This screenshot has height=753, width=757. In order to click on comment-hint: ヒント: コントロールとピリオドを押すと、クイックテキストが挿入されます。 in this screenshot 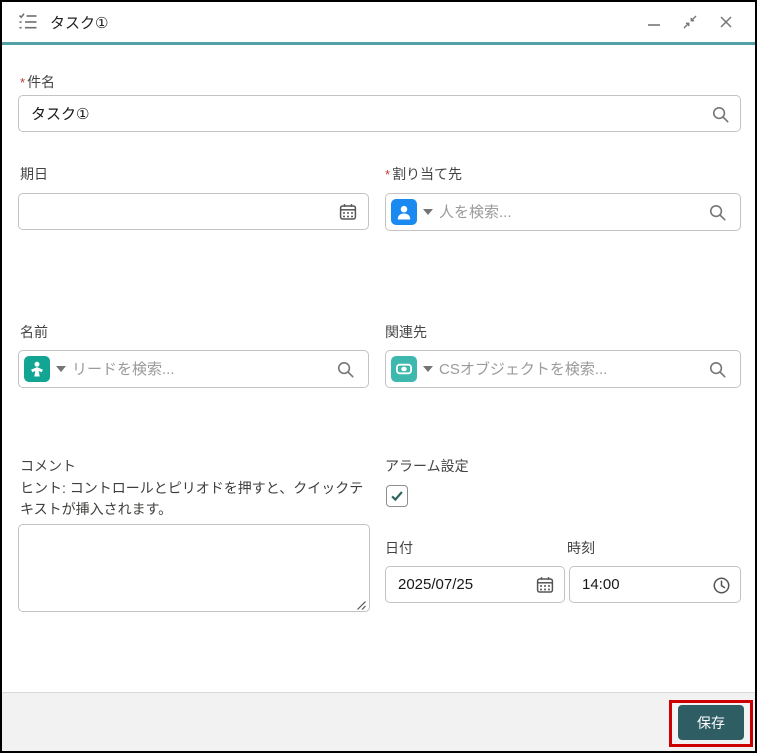, I will do `click(192, 498)`.